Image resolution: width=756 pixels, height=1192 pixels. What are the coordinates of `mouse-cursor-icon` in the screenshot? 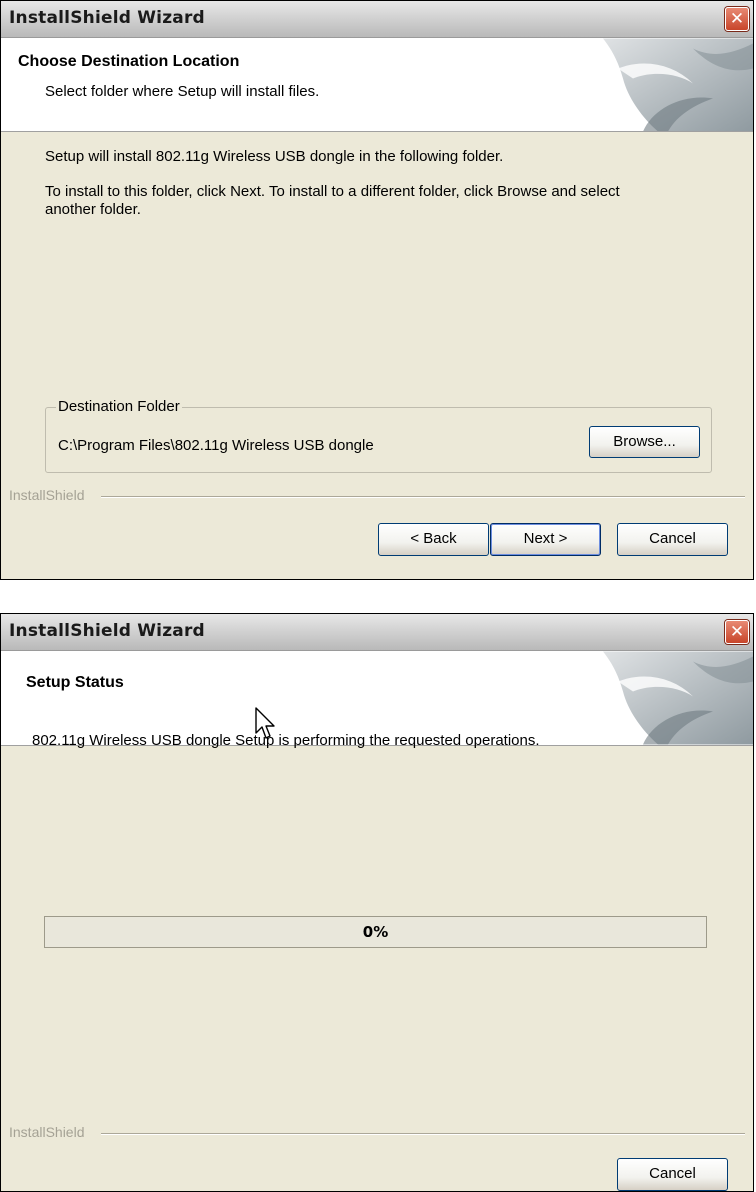 It's located at (265, 723).